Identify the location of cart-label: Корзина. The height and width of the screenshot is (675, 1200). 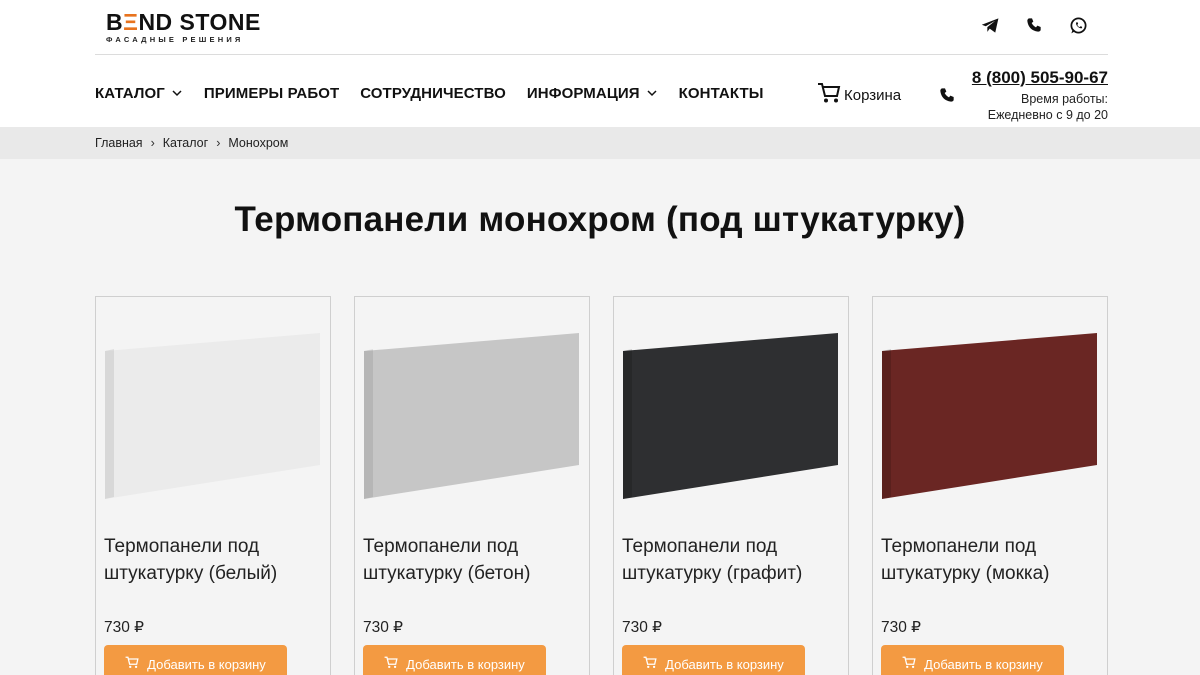
(873, 95).